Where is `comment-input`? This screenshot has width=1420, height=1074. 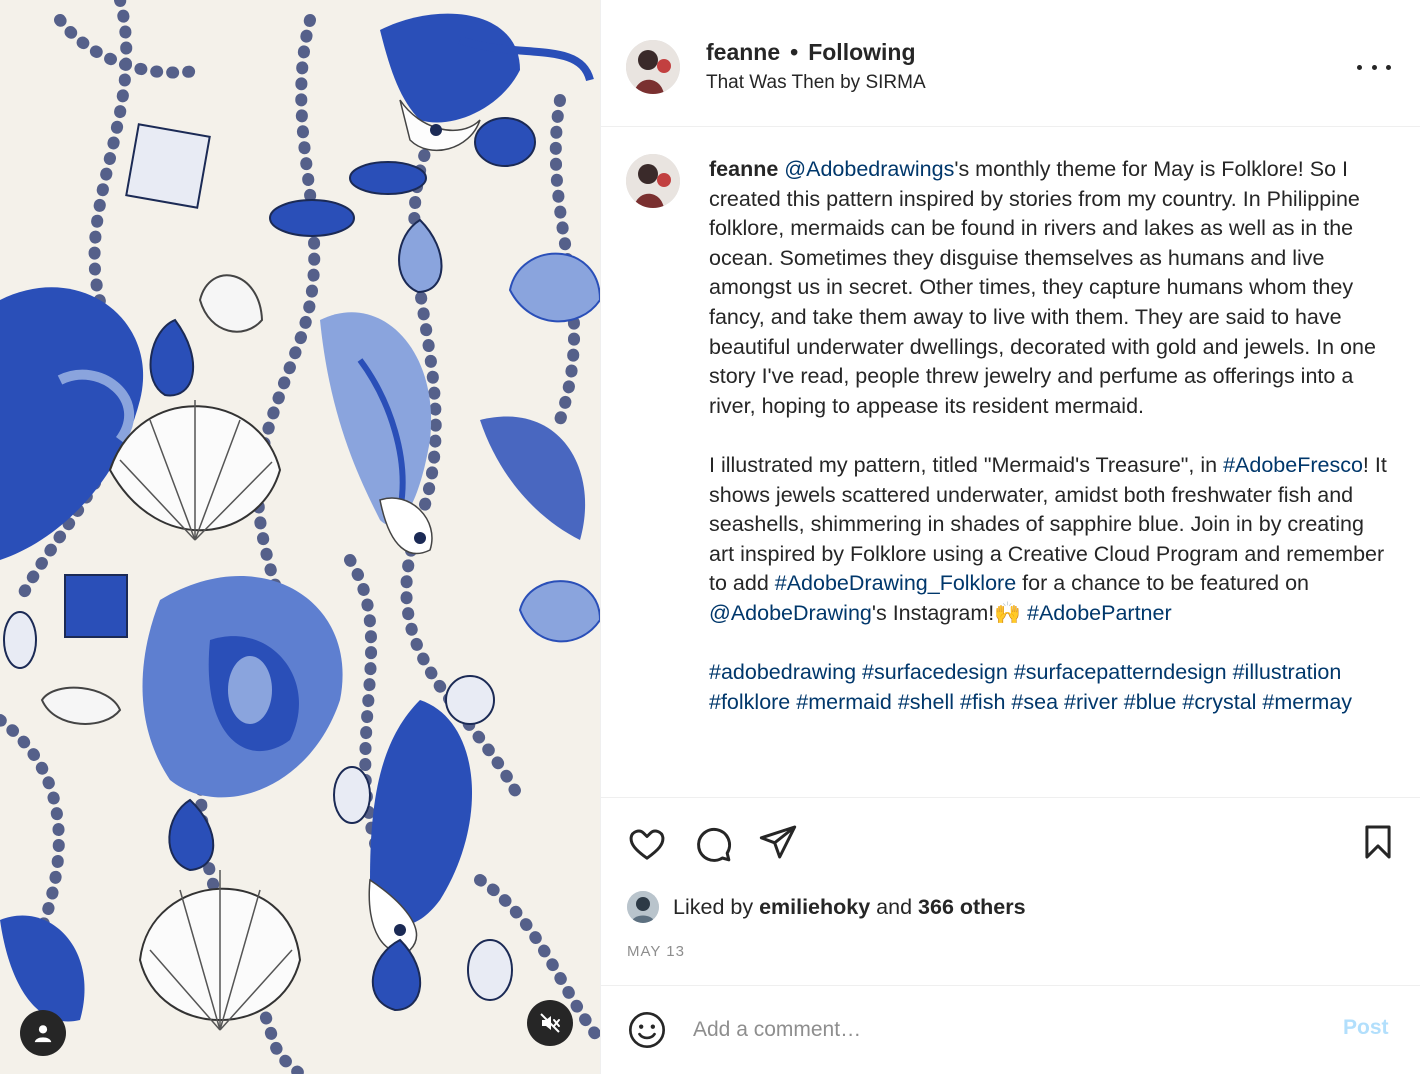 comment-input is located at coordinates (993, 1030).